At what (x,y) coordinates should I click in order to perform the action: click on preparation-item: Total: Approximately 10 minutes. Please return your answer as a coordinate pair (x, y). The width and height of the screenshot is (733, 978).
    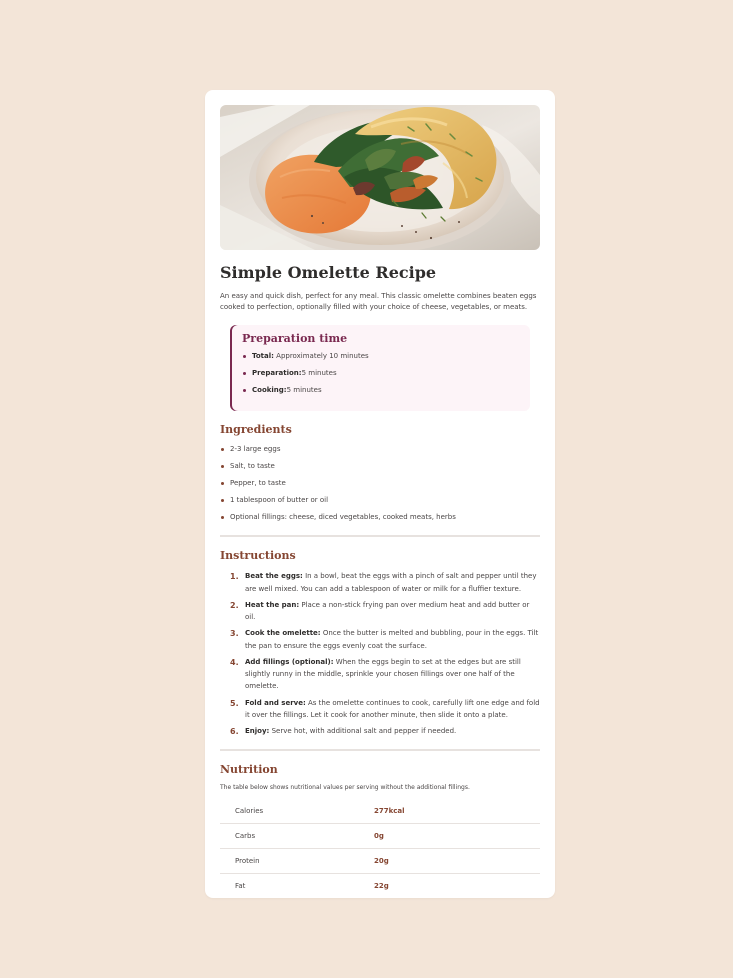
    Looking at the image, I should click on (381, 356).